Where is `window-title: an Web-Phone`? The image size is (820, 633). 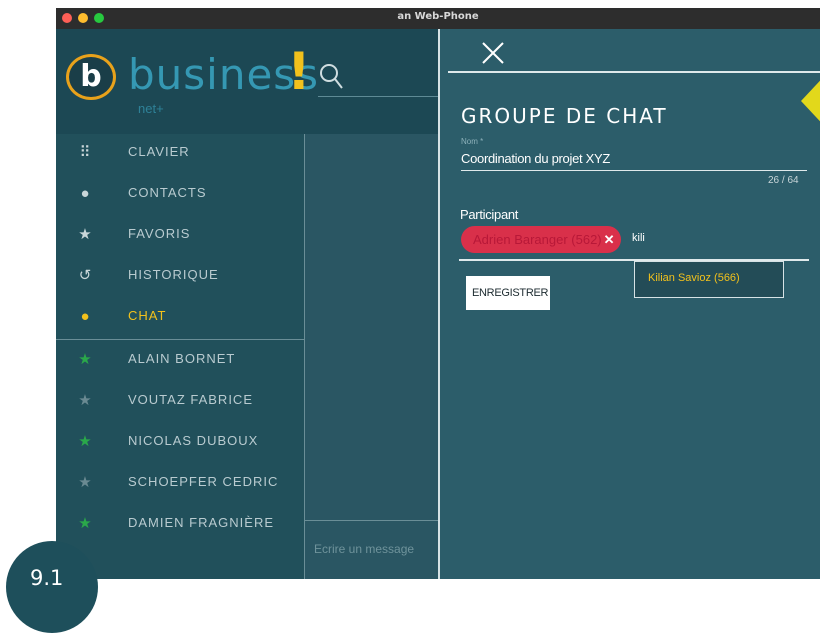
window-title: an Web-Phone is located at coordinates (438, 16).